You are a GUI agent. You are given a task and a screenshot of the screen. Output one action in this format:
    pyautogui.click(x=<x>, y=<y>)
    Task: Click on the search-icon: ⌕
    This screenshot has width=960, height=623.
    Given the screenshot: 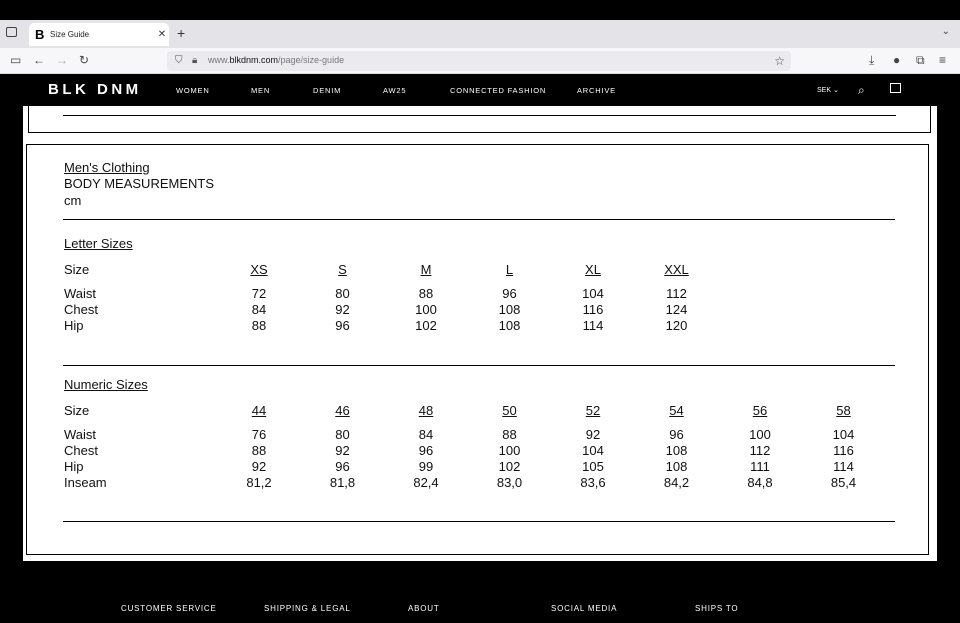 What is the action you would take?
    pyautogui.click(x=861, y=90)
    